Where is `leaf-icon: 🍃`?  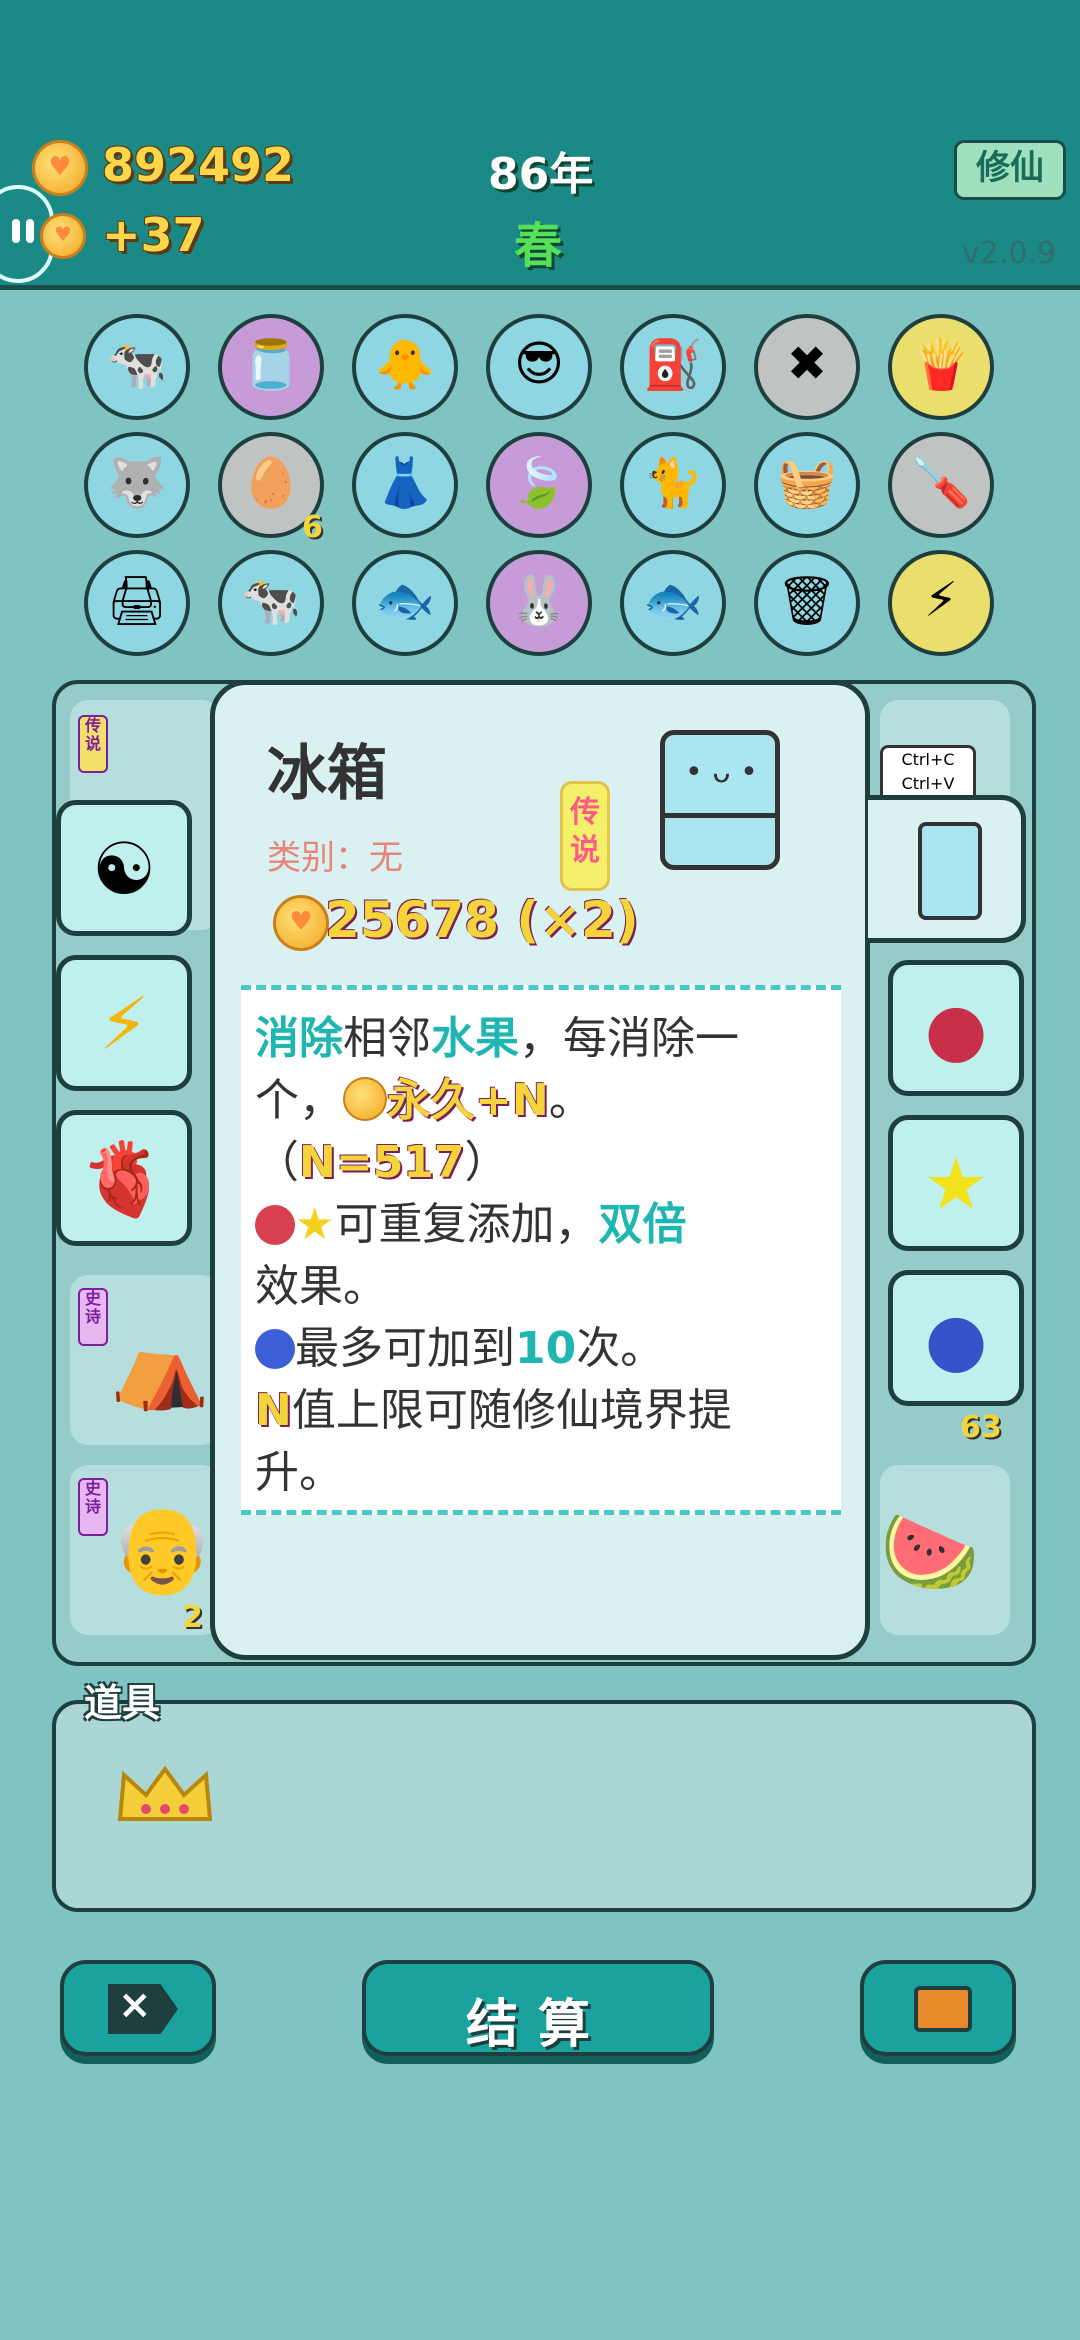
leaf-icon: 🍃 is located at coordinates (539, 483).